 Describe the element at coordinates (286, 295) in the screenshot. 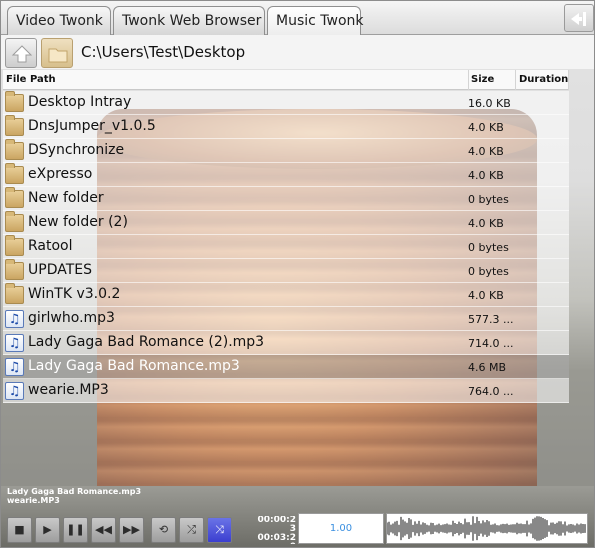

I see `file-row: WinTK v3.0.2 4.0 KB` at that location.